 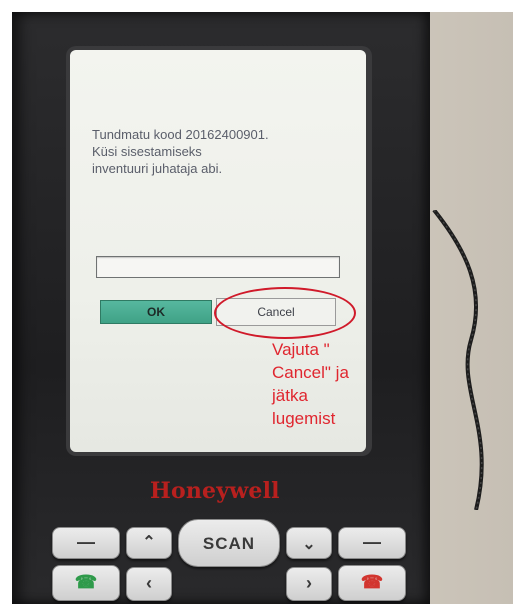 I want to click on message-line: Tundmatu kood 20162400901., so click(x=180, y=134).